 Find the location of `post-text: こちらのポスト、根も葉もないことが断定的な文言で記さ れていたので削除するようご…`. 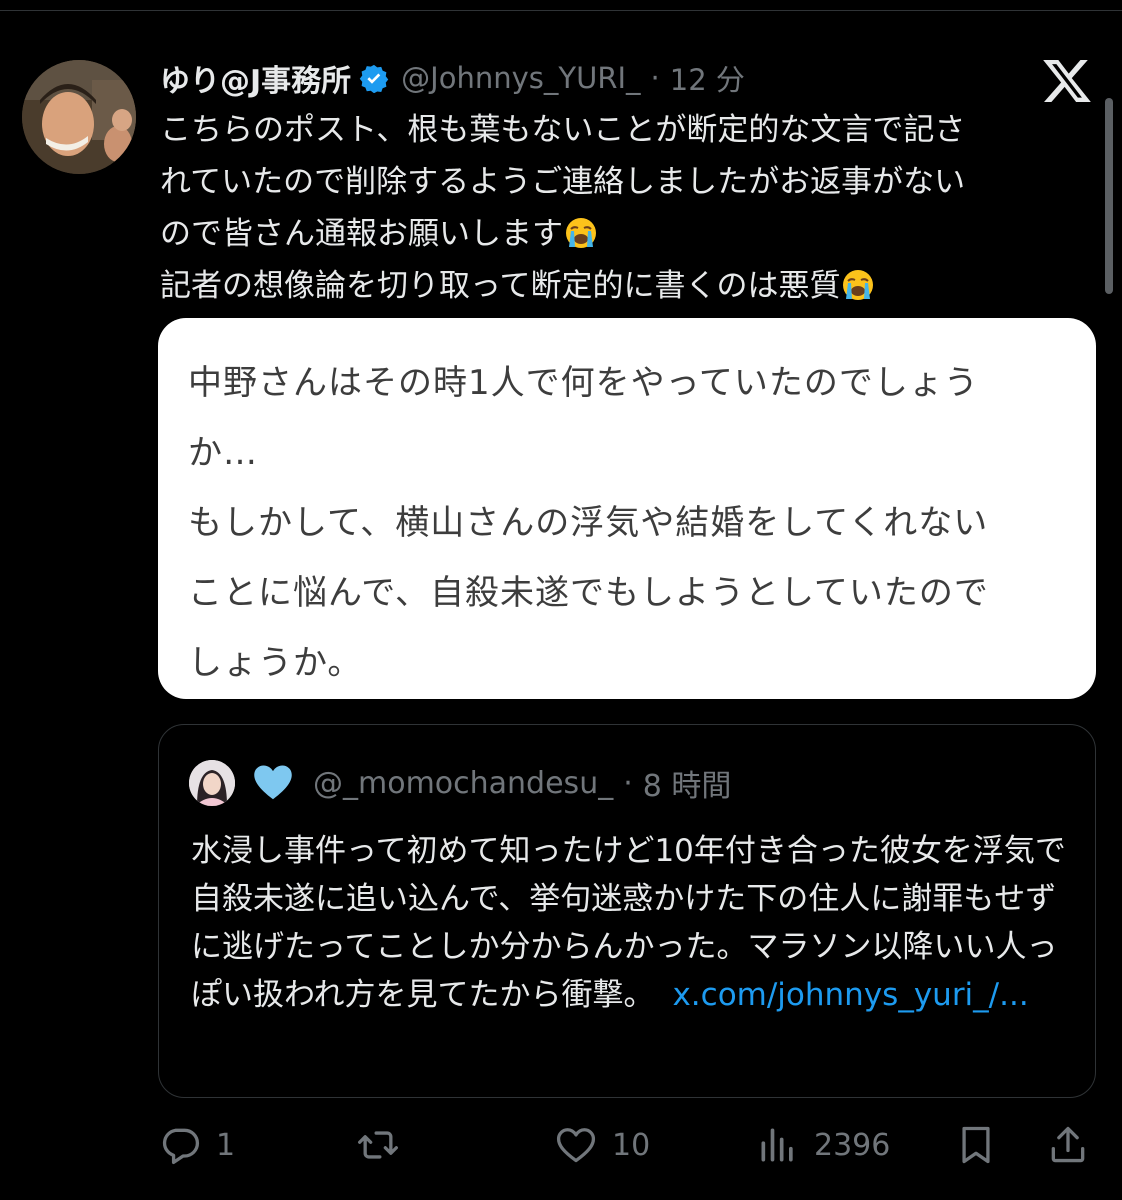

post-text: こちらのポスト、根も葉もないことが断定的な文言で記さ れていたので削除するようご… is located at coordinates (622, 208).